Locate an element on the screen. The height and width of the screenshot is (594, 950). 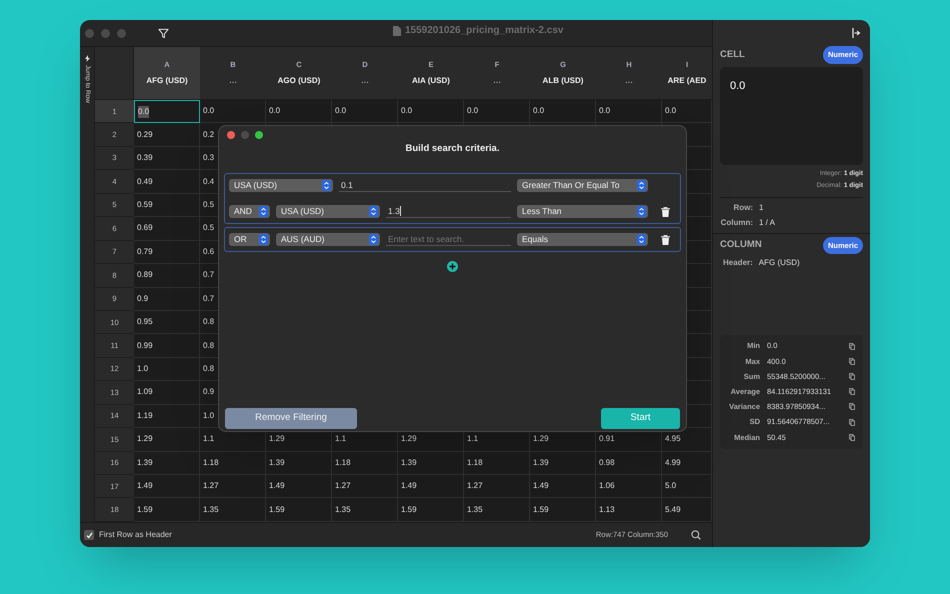
table-cell: 0.39 is located at coordinates (167, 158).